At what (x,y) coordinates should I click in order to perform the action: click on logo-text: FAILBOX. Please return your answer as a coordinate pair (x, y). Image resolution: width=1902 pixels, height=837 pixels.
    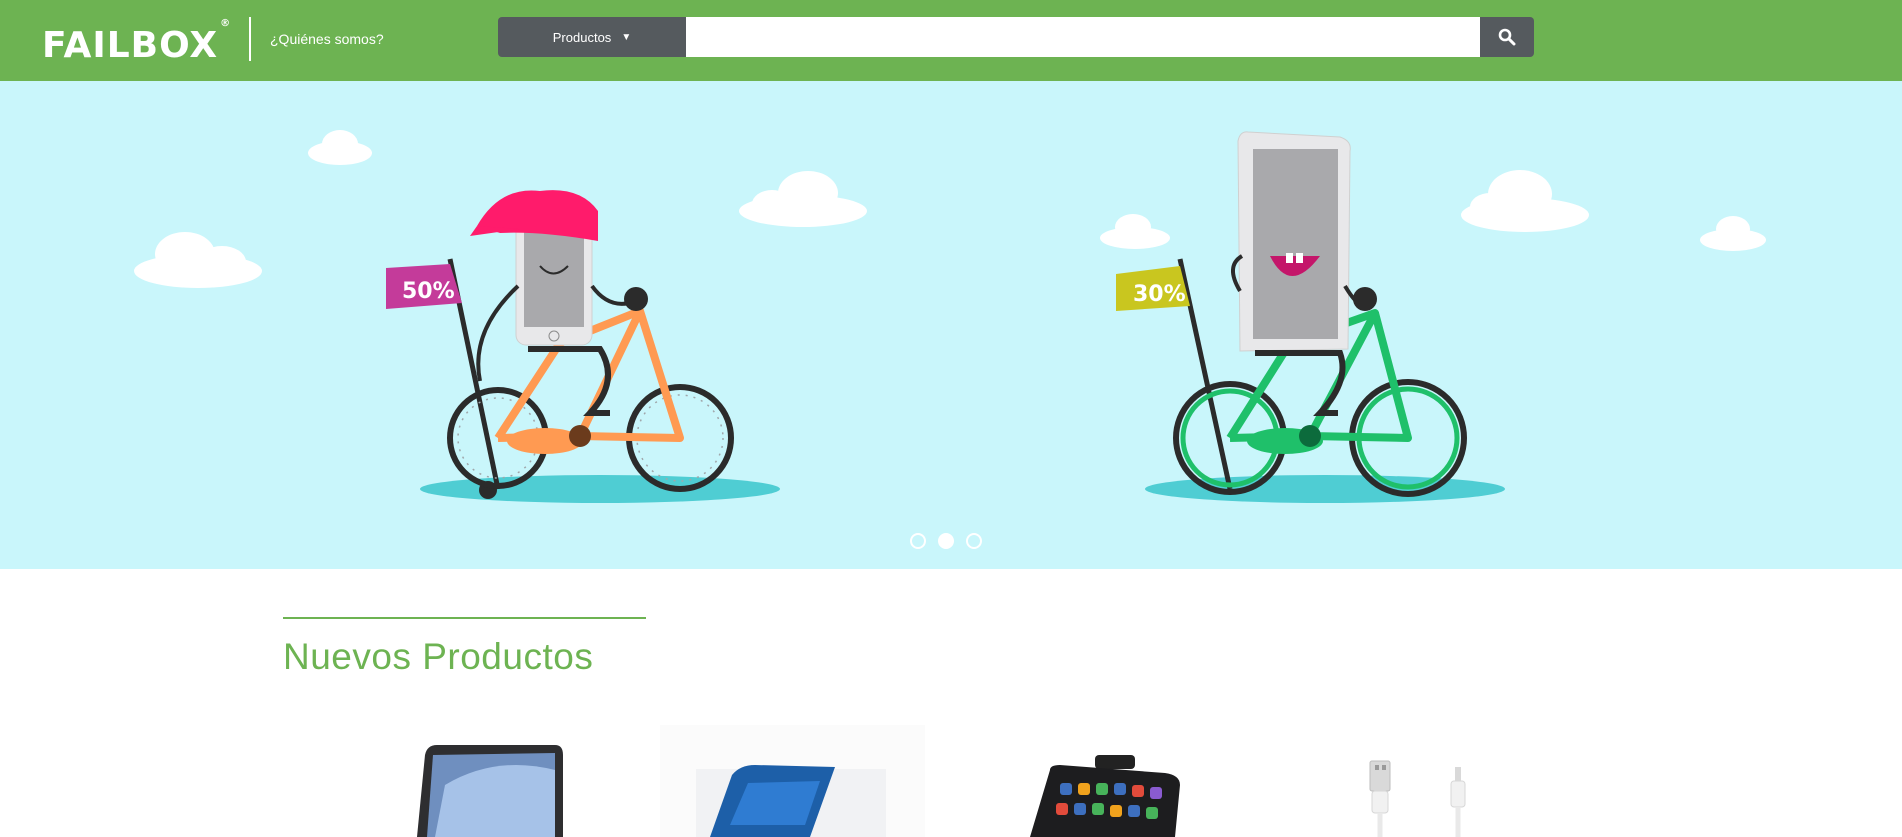
    Looking at the image, I should click on (130, 45).